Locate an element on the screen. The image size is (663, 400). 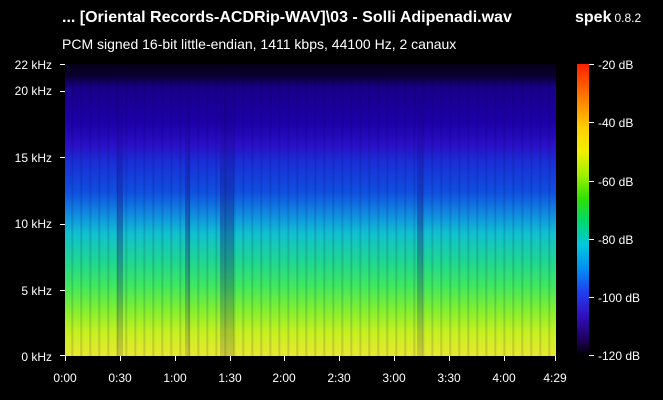
level-label: -20 dB is located at coordinates (616, 65).